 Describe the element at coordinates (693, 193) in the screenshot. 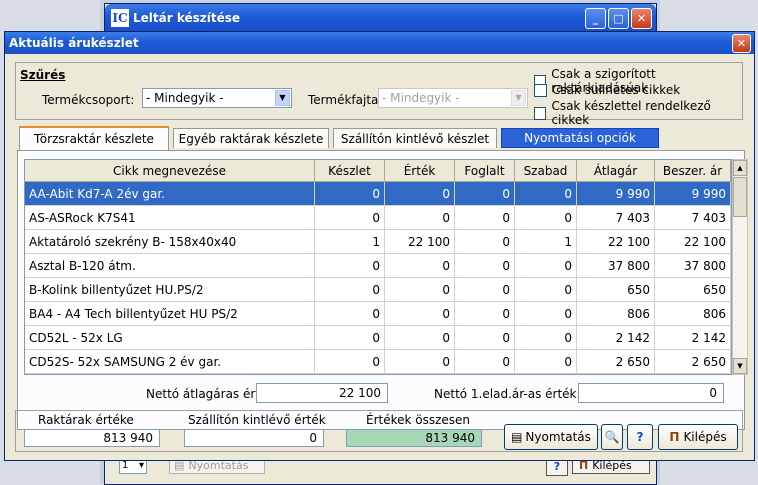

I see `table-cell: 9 990` at that location.